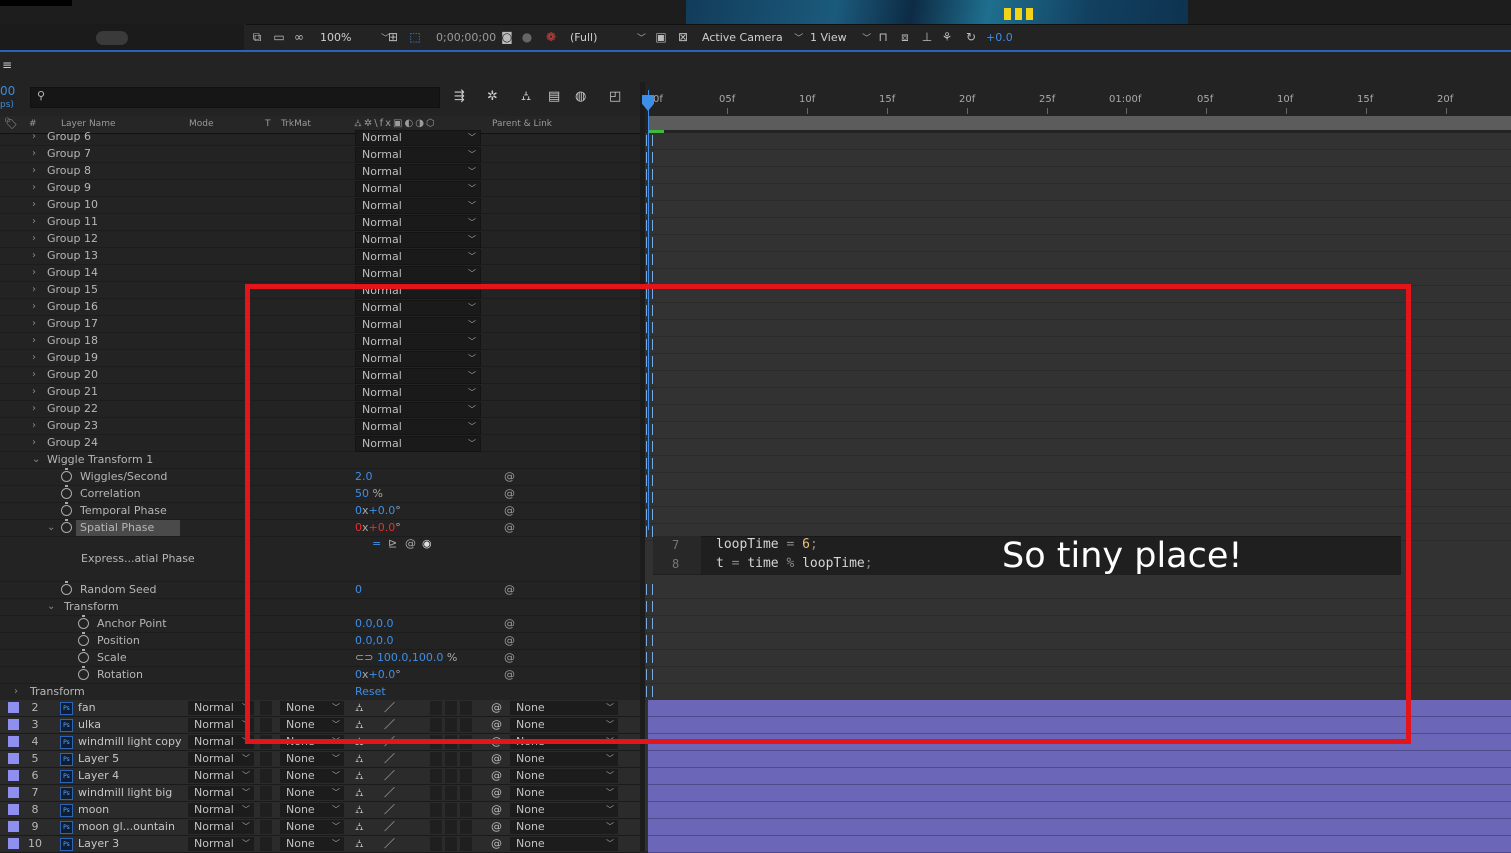  Describe the element at coordinates (125, 793) in the screenshot. I see `layer-name: windmill light big` at that location.